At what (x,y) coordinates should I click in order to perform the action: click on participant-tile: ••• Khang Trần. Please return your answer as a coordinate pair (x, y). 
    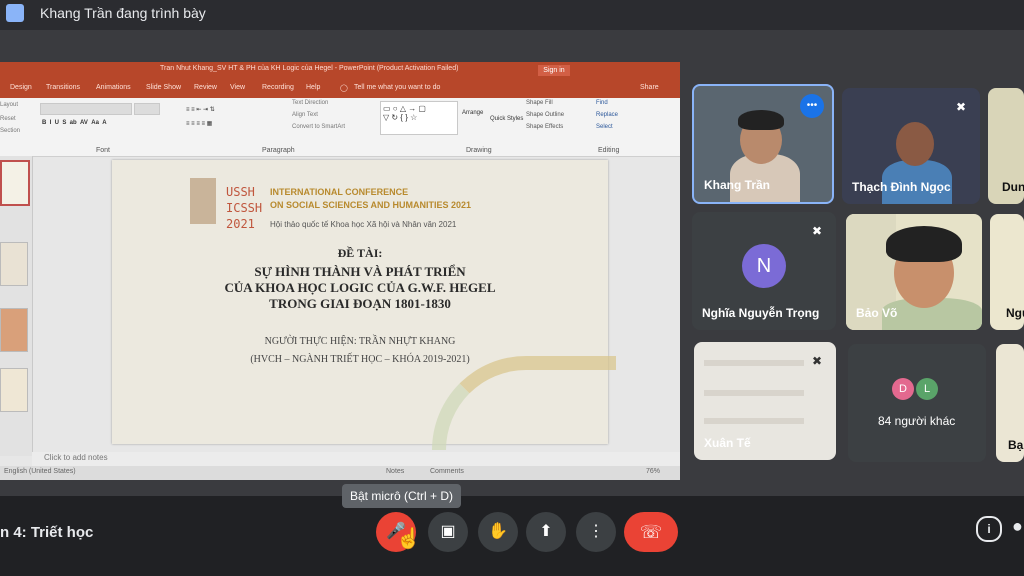
    Looking at the image, I should click on (763, 144).